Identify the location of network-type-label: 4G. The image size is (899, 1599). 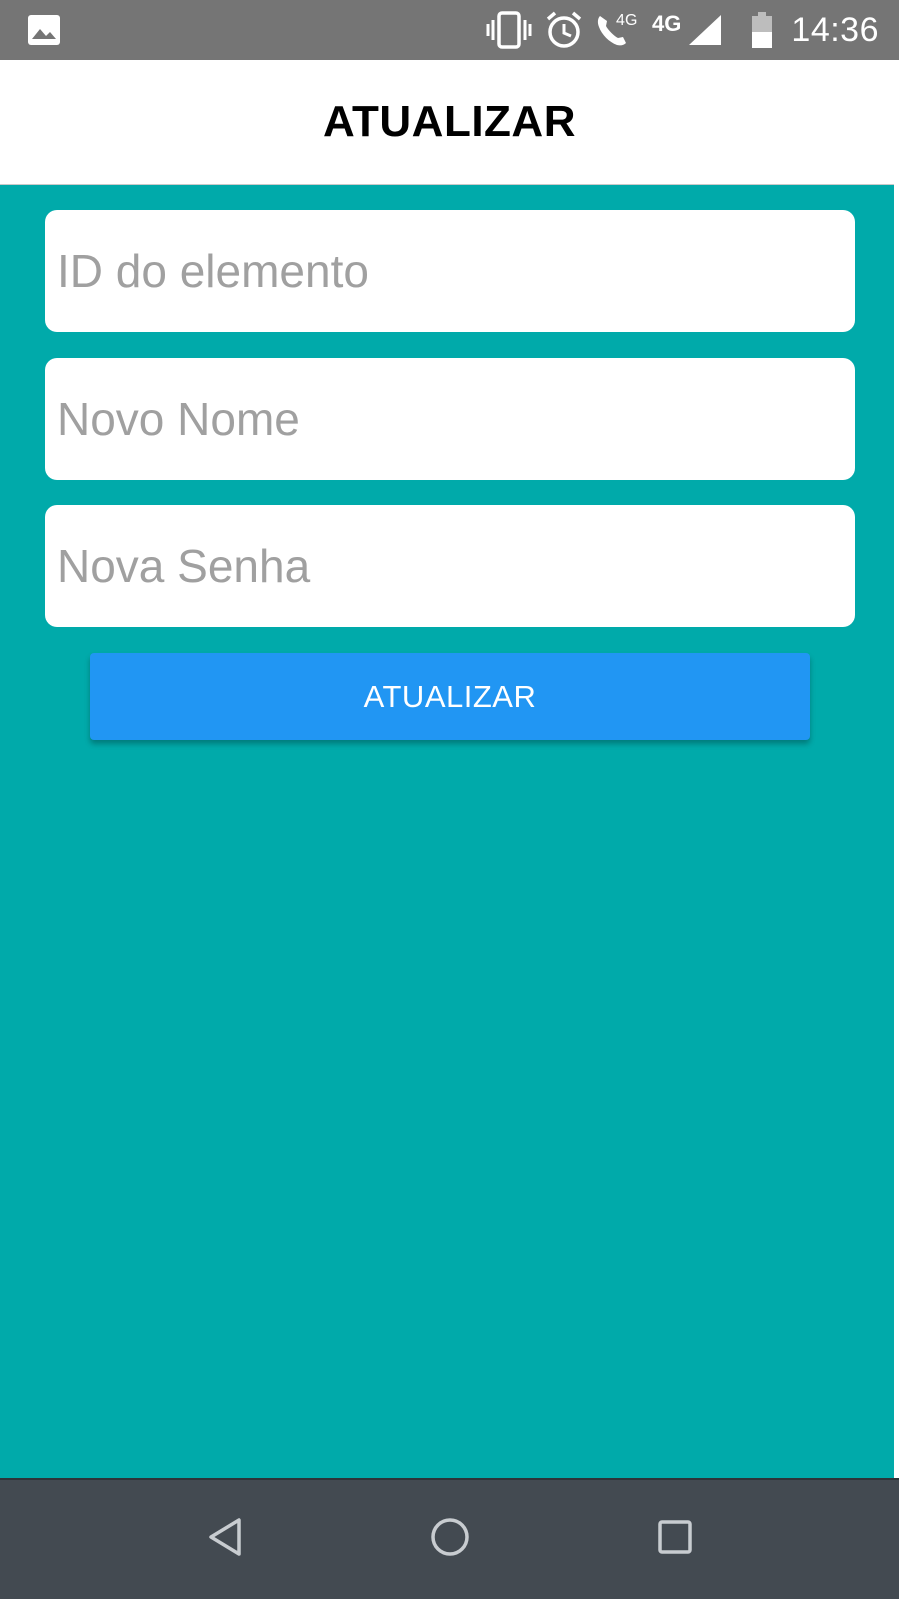
(667, 23).